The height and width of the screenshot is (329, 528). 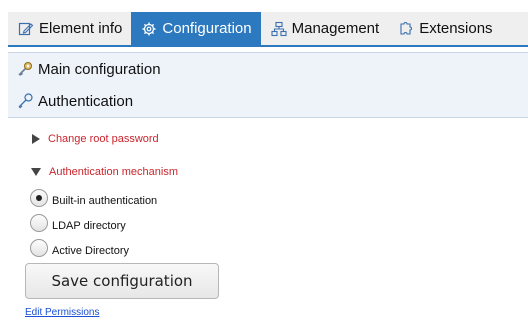 What do you see at coordinates (99, 69) in the screenshot?
I see `panel-label: Main configuration` at bounding box center [99, 69].